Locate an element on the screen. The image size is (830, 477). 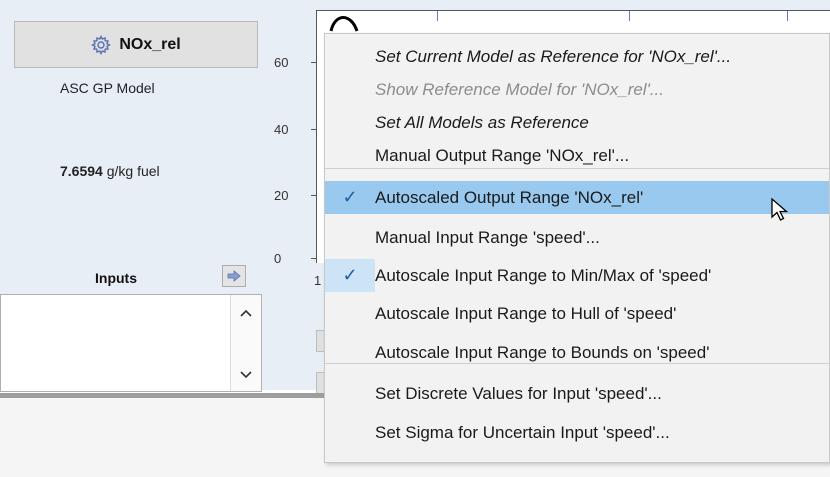
x-tick-label: 1 is located at coordinates (318, 280).